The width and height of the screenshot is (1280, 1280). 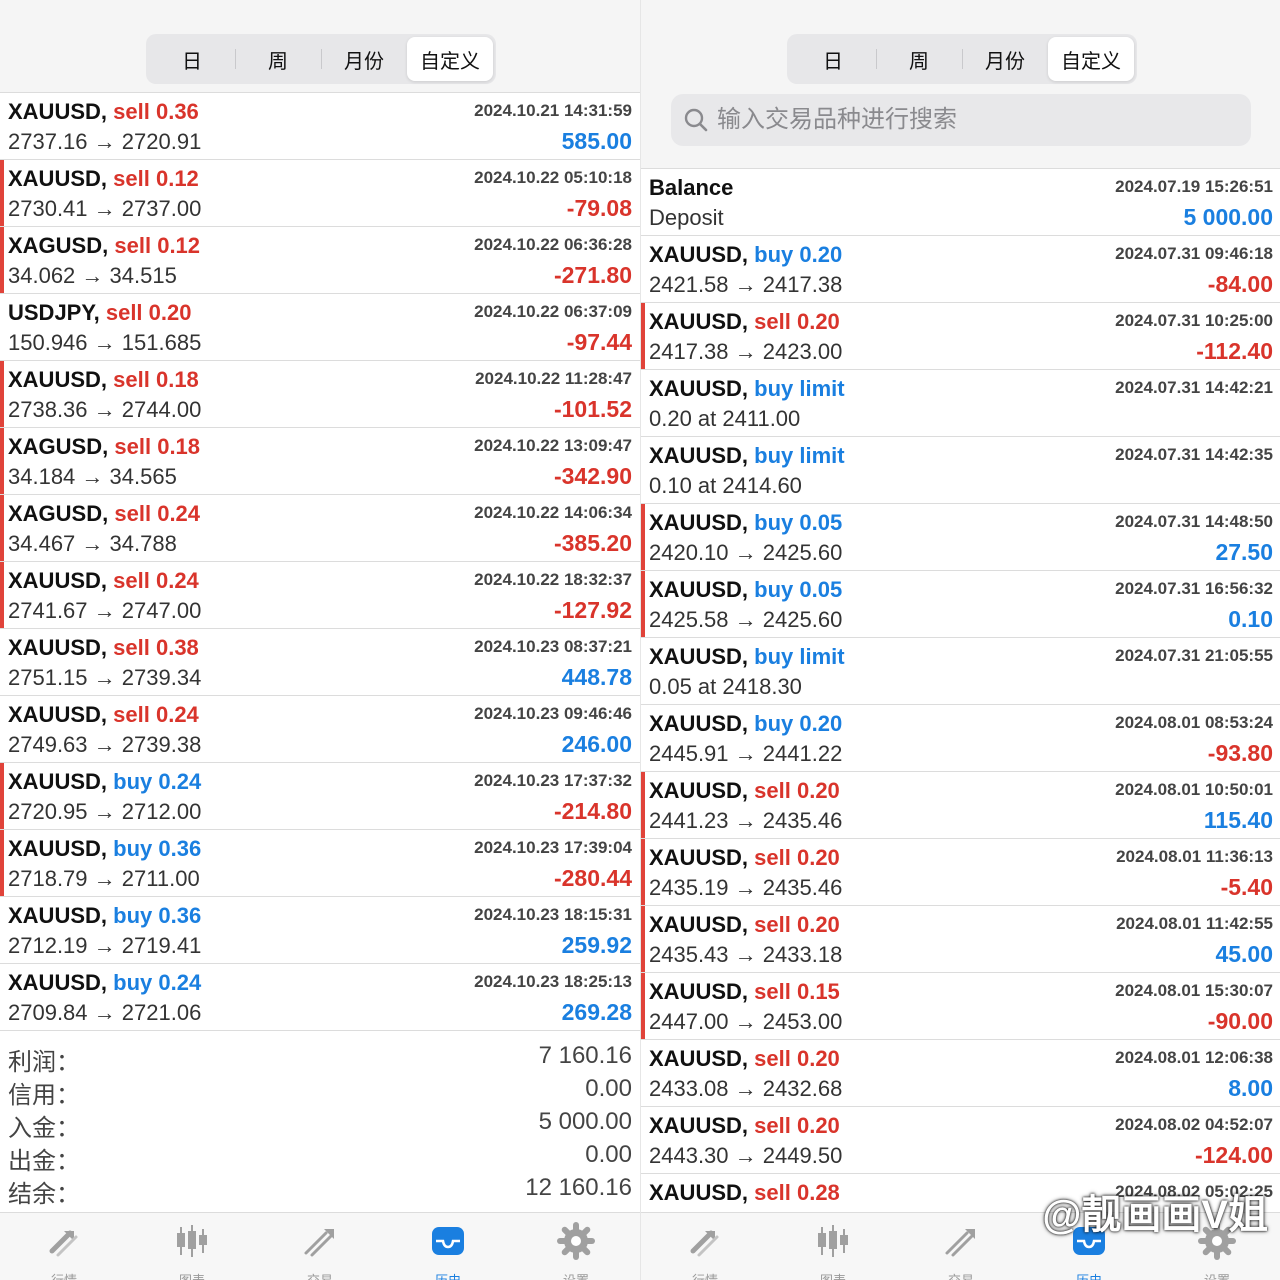 What do you see at coordinates (48, 610) in the screenshot?
I see `deal-open-price: 2741.67` at bounding box center [48, 610].